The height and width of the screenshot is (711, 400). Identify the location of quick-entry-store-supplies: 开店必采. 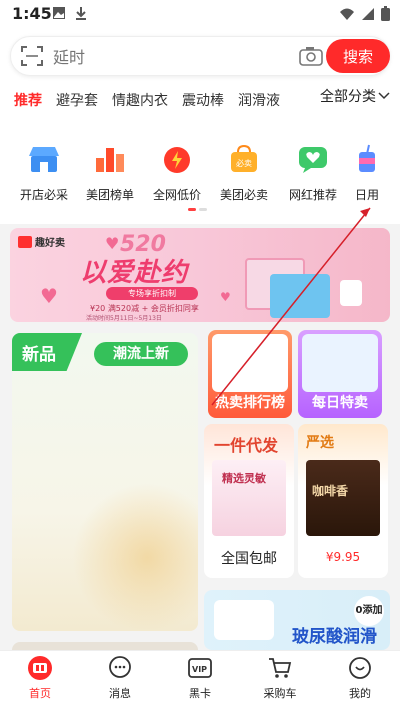
(44, 172).